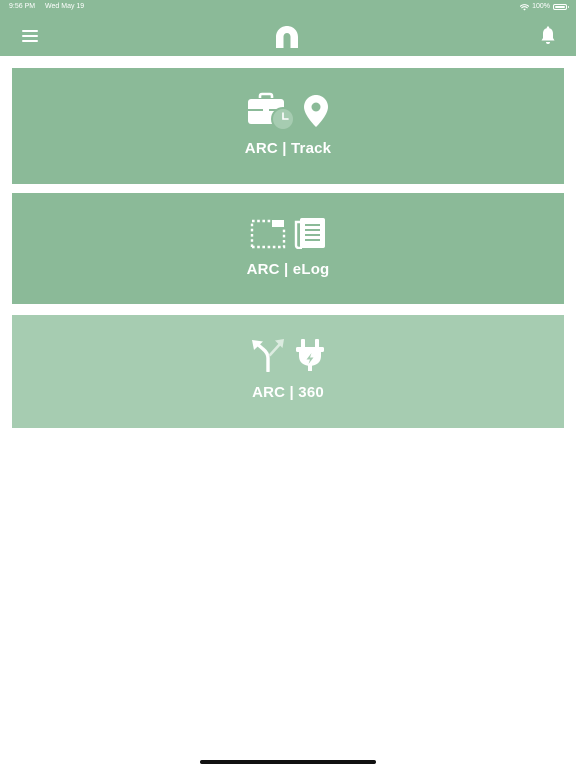  What do you see at coordinates (541, 6) in the screenshot?
I see `battery-percentage: 100%` at bounding box center [541, 6].